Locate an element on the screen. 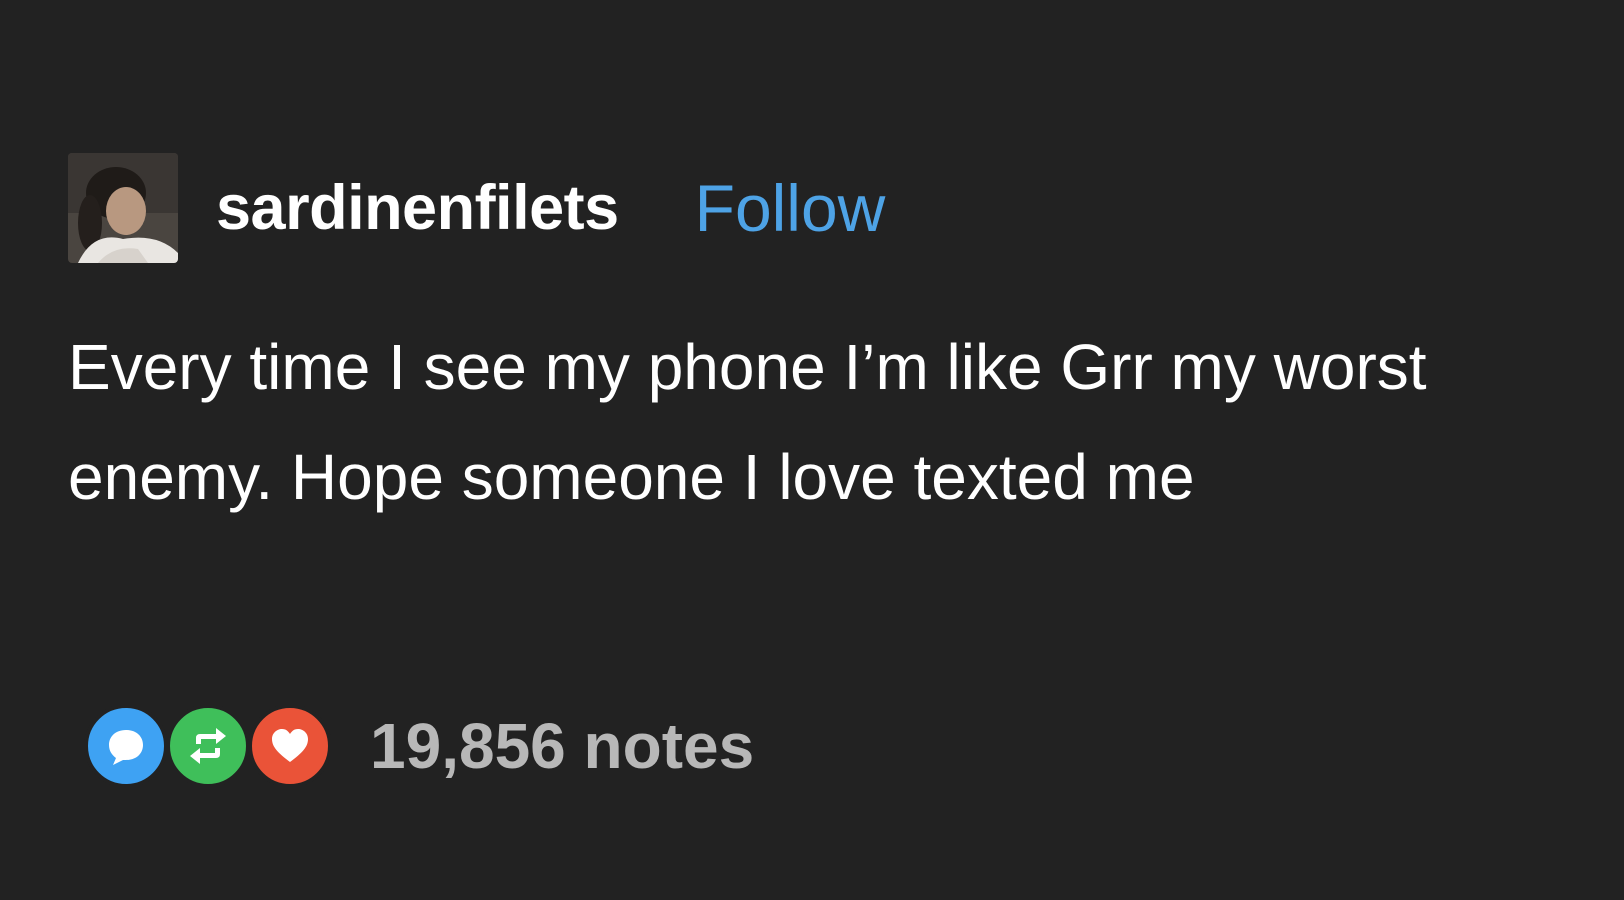 This screenshot has height=900, width=1624. reply-icon is located at coordinates (126, 746).